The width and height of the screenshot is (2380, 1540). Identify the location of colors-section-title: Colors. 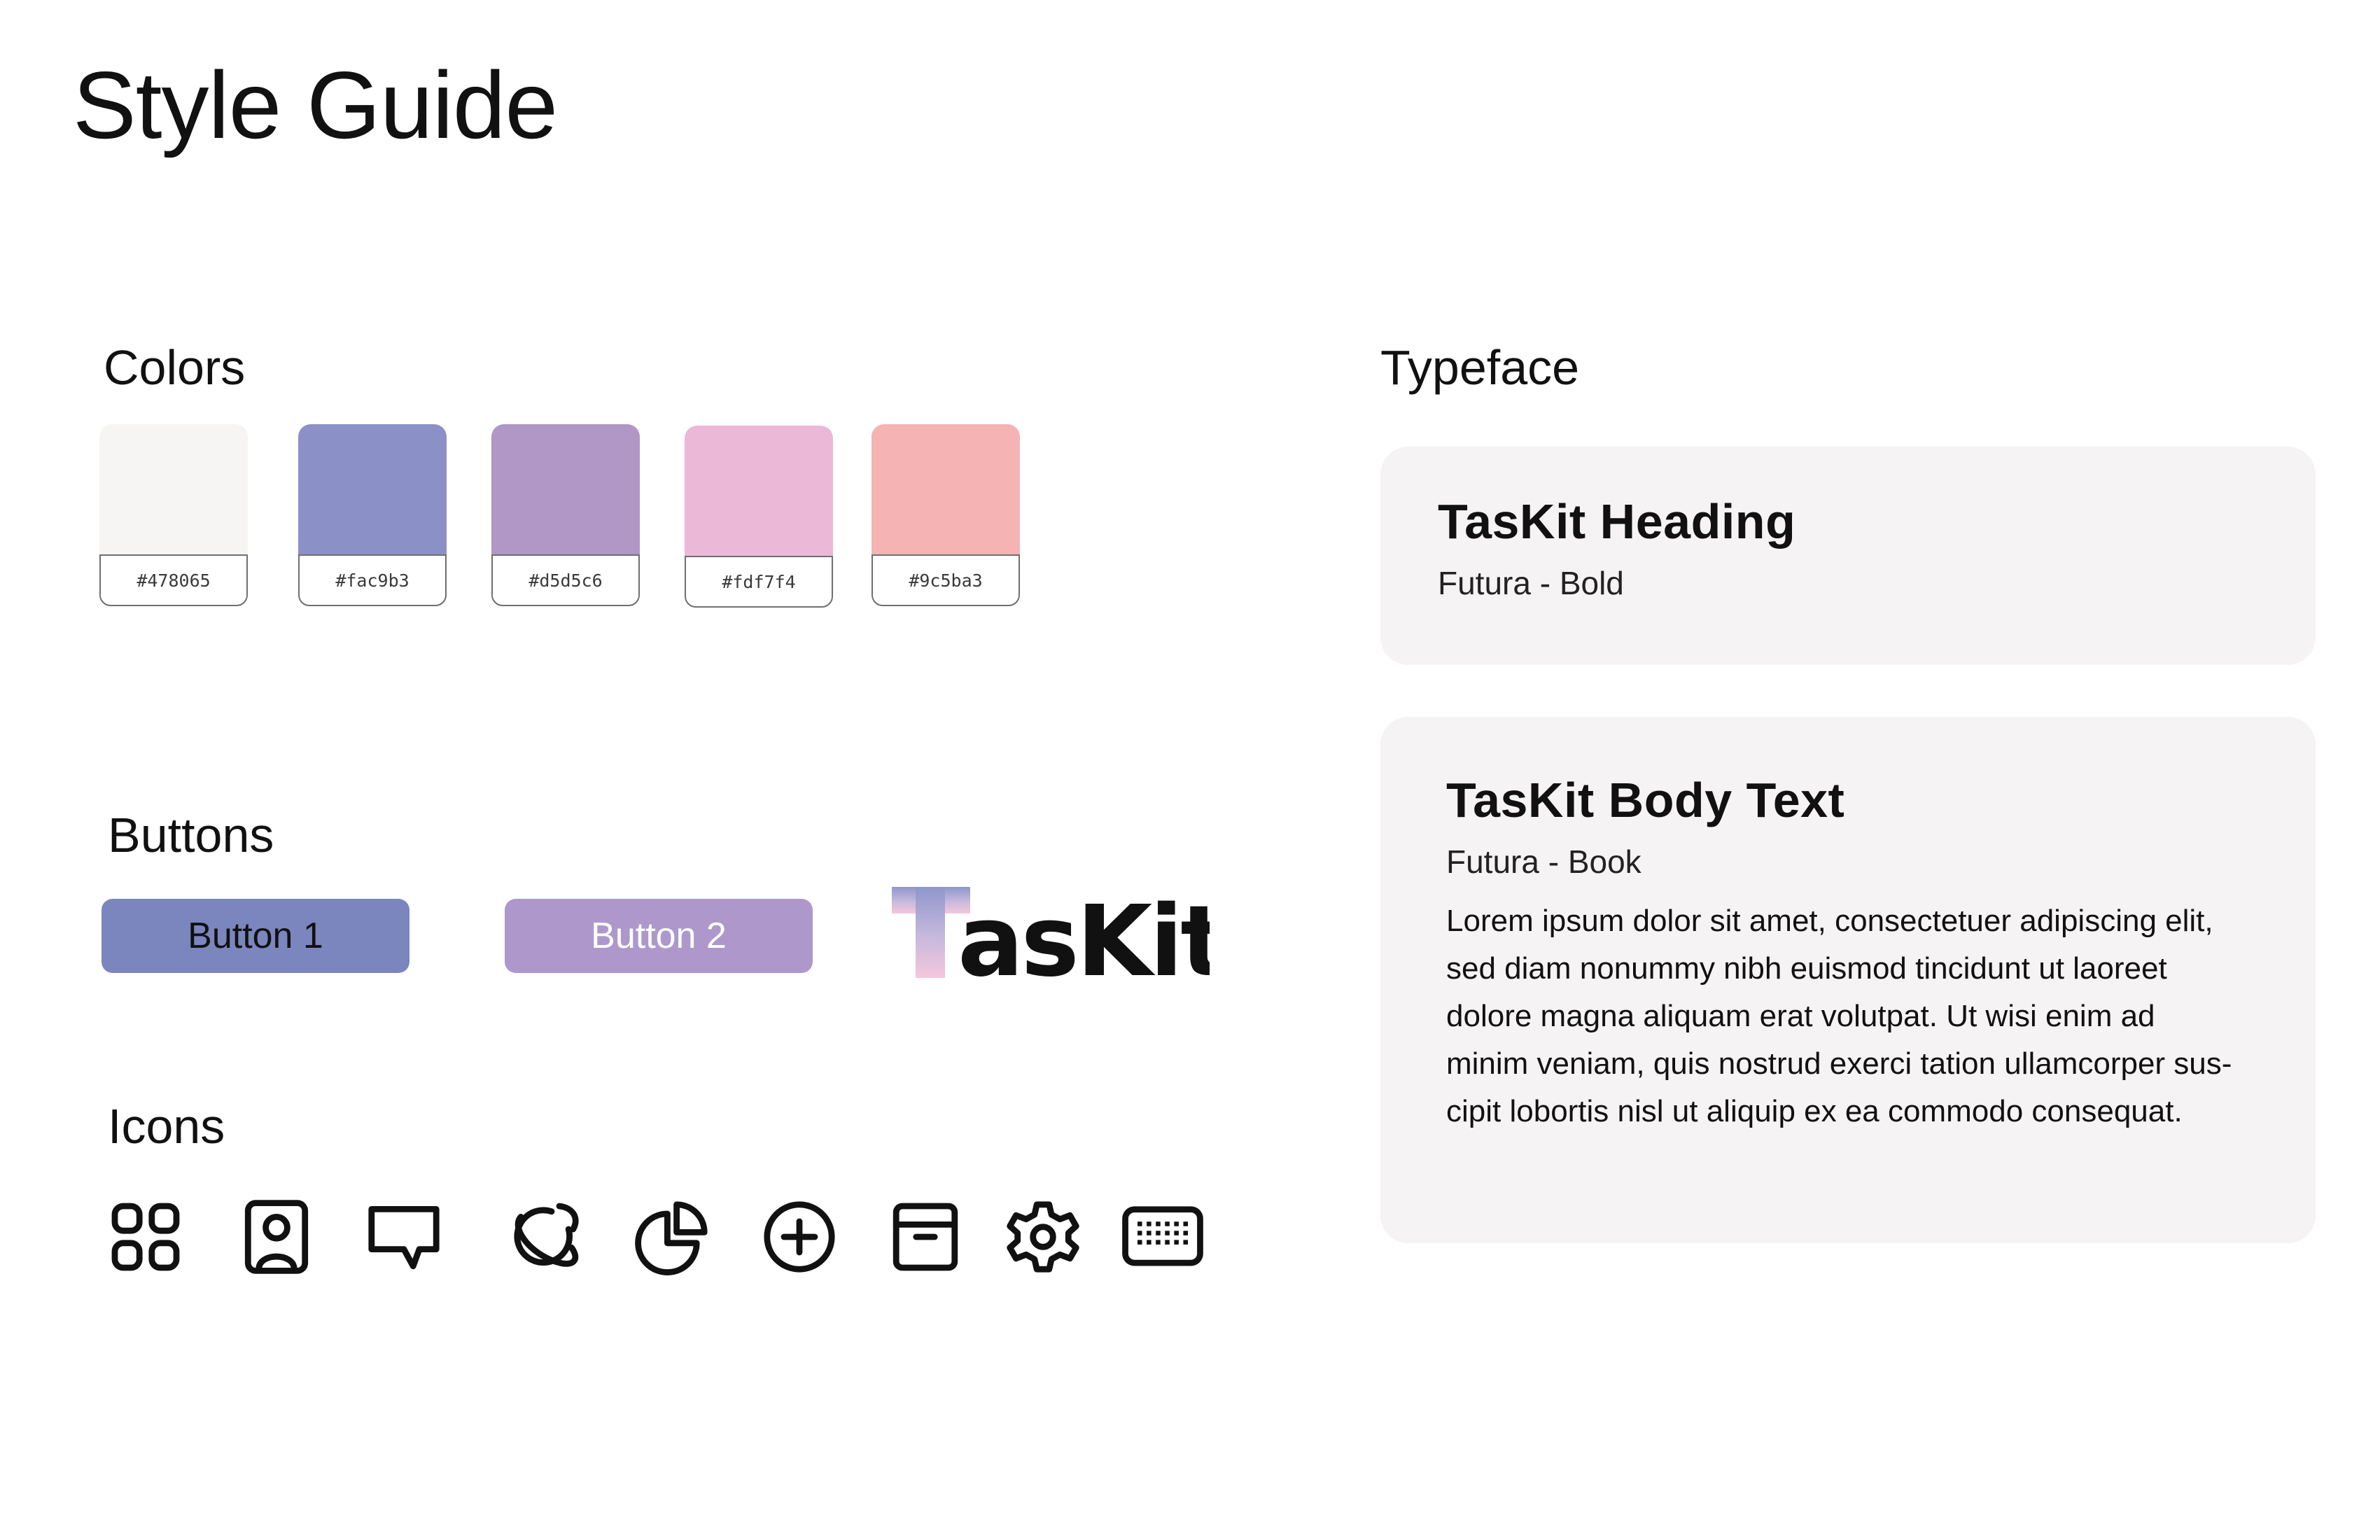
(175, 367).